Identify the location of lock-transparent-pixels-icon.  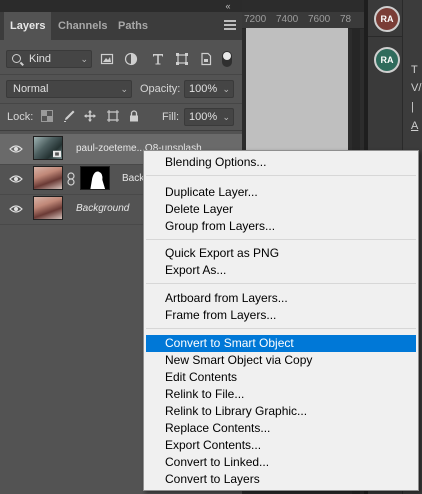
(47, 116).